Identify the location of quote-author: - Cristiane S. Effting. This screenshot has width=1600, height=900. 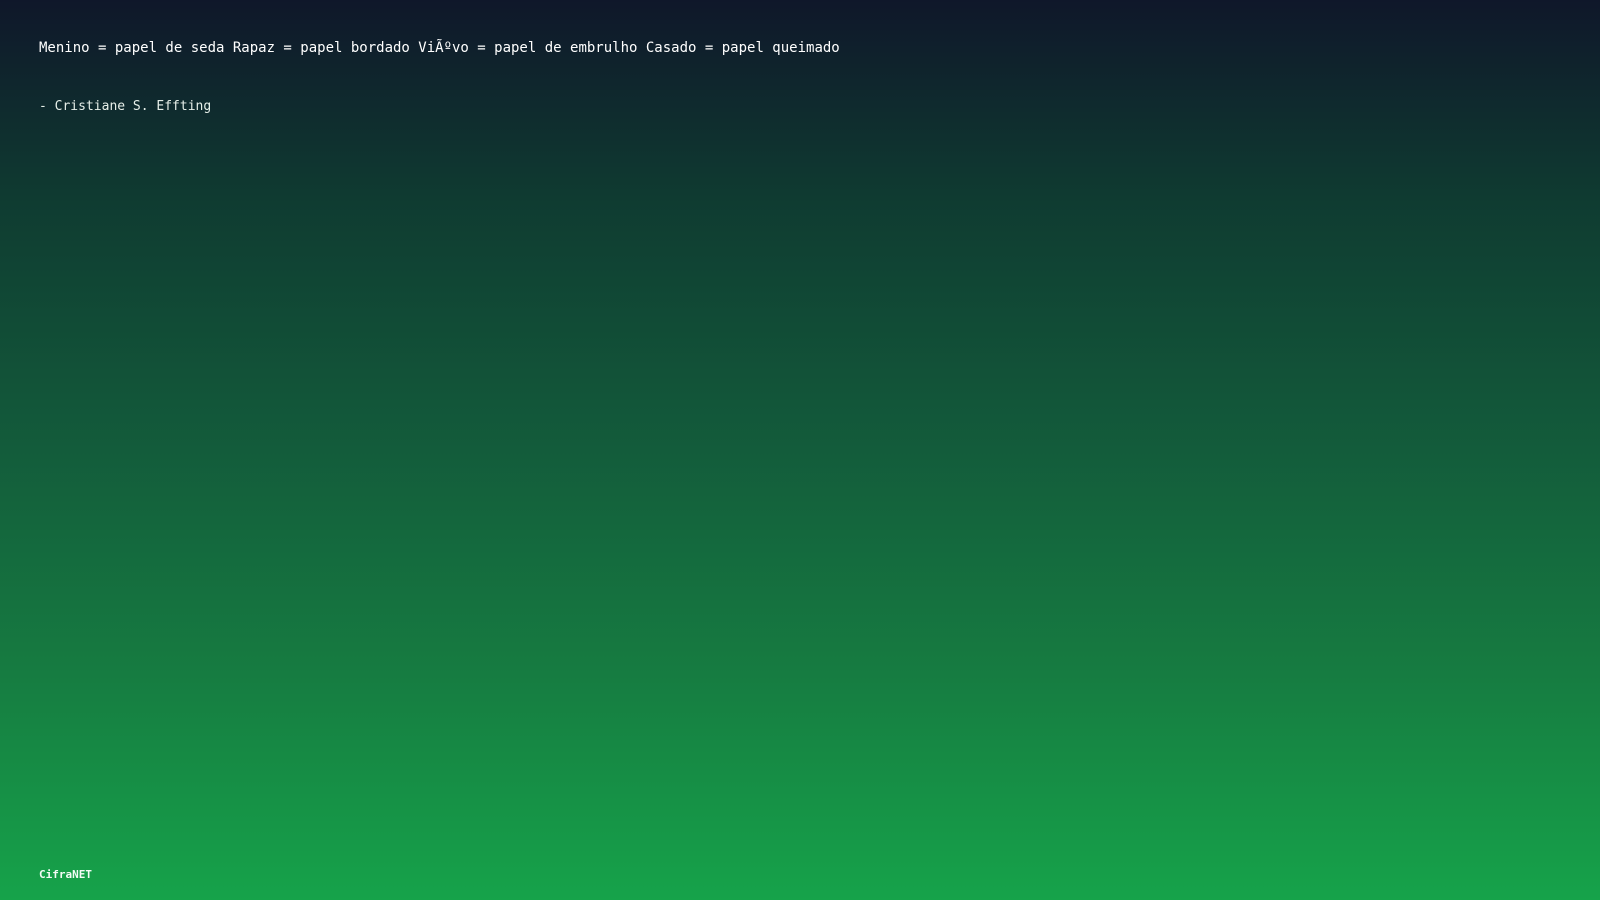
(125, 106).